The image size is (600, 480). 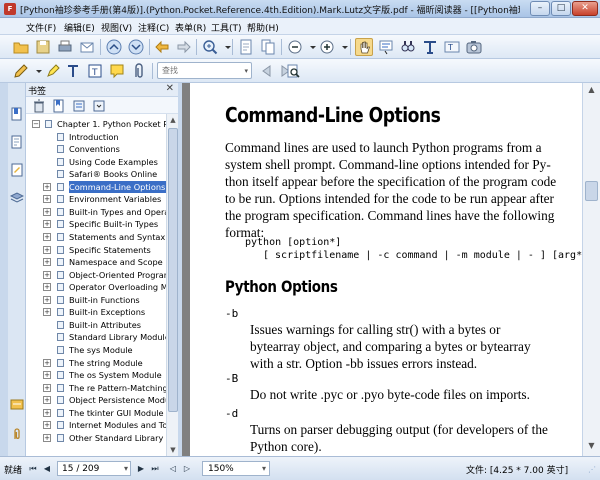 What do you see at coordinates (342, 47) in the screenshot?
I see `zoom-in-dropdown-icon` at bounding box center [342, 47].